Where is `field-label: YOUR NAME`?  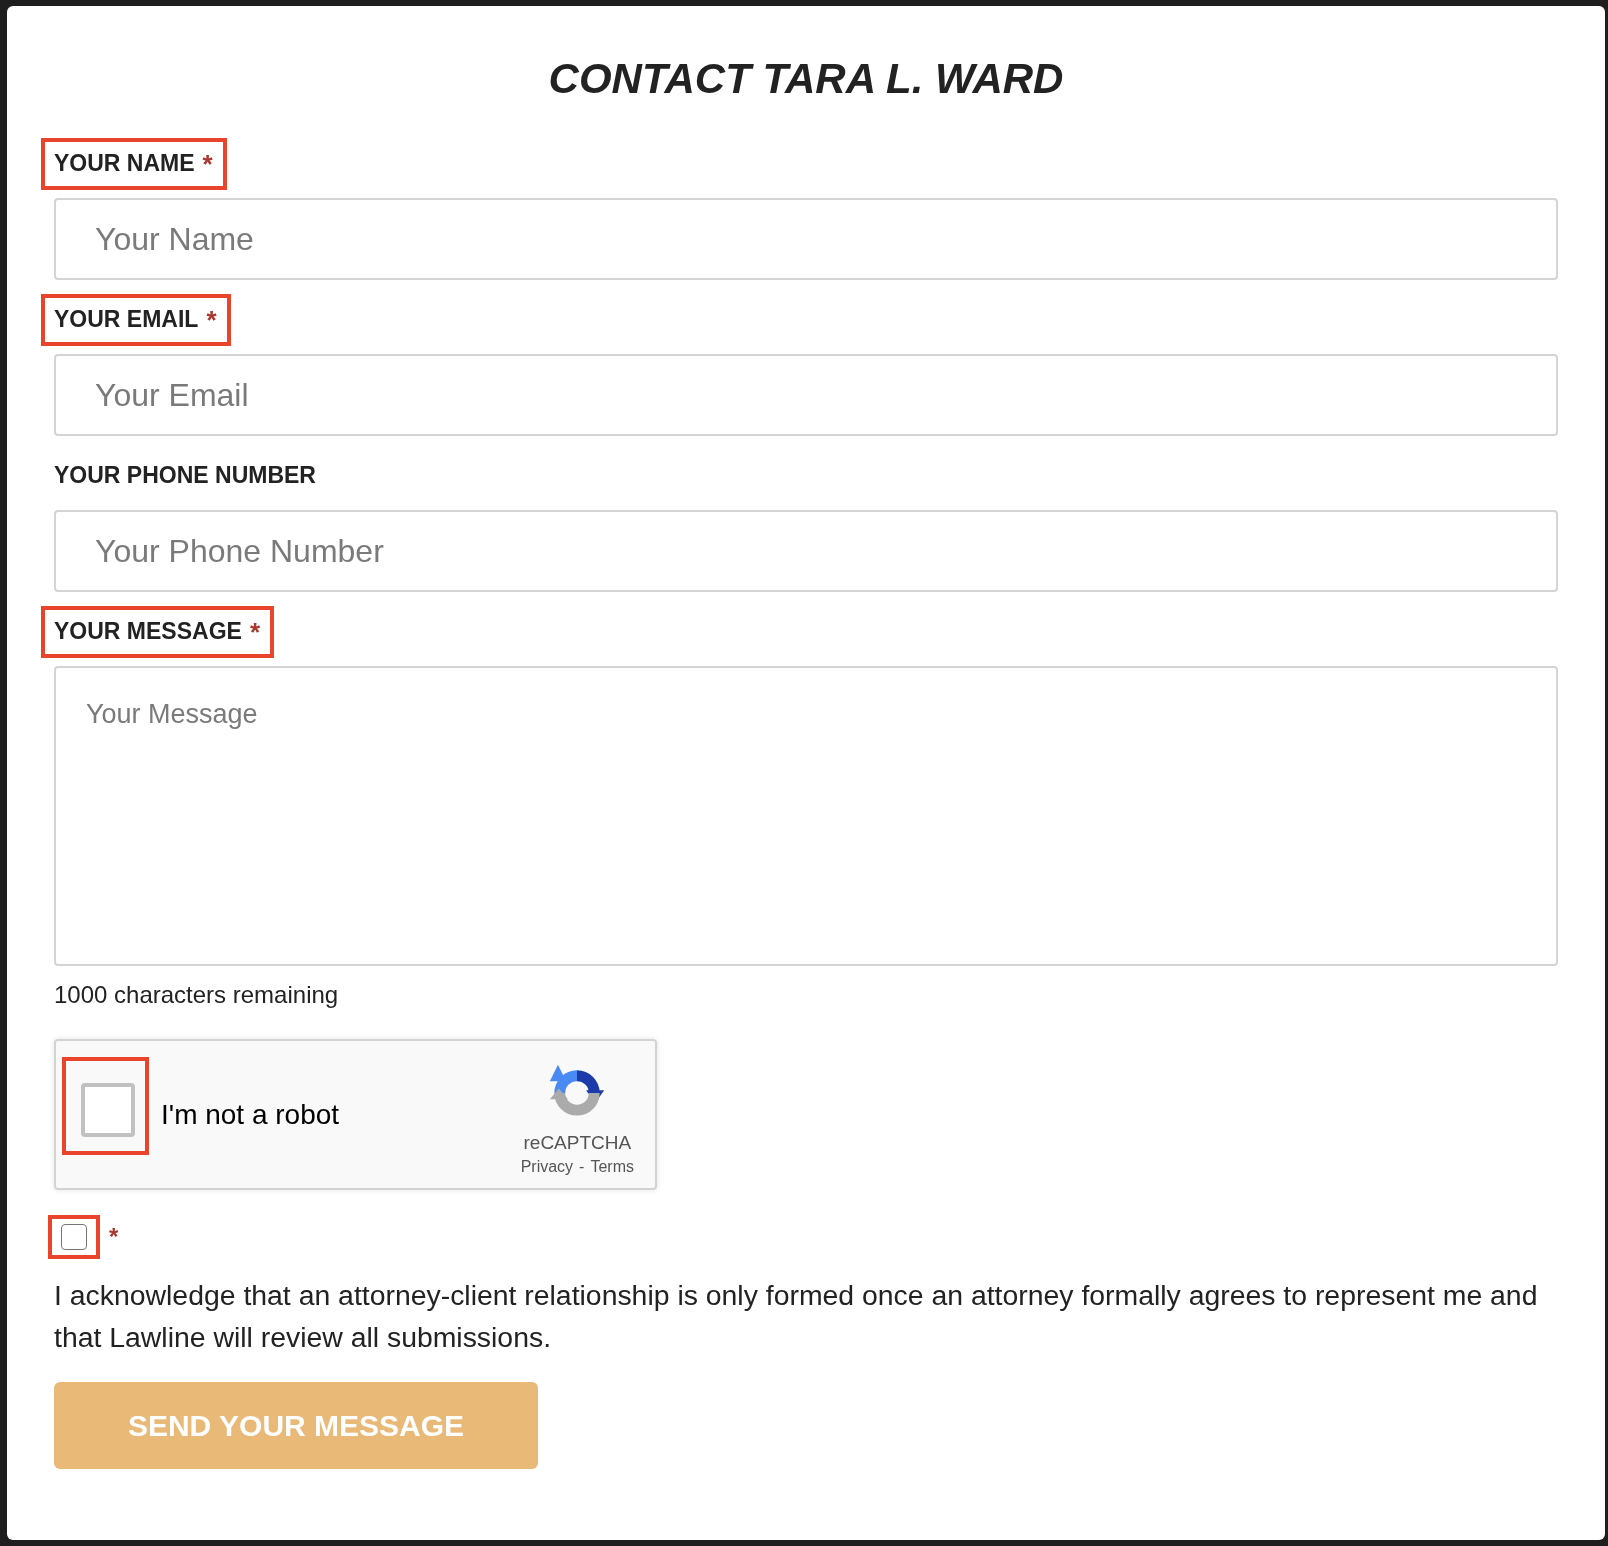
field-label: YOUR NAME is located at coordinates (124, 164).